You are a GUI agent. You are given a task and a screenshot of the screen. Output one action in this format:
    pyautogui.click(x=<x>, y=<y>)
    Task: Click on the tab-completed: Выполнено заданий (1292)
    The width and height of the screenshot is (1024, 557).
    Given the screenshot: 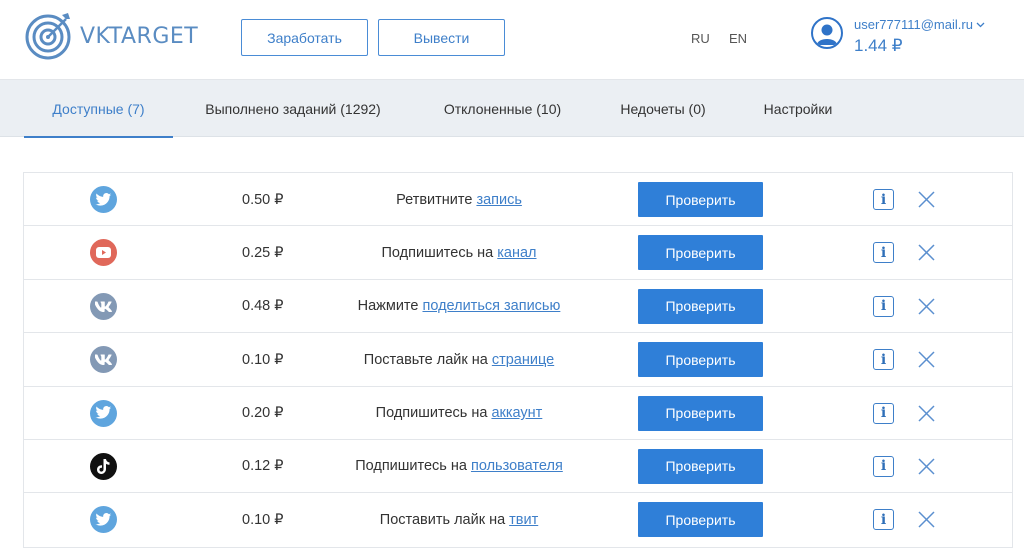 What is the action you would take?
    pyautogui.click(x=293, y=108)
    